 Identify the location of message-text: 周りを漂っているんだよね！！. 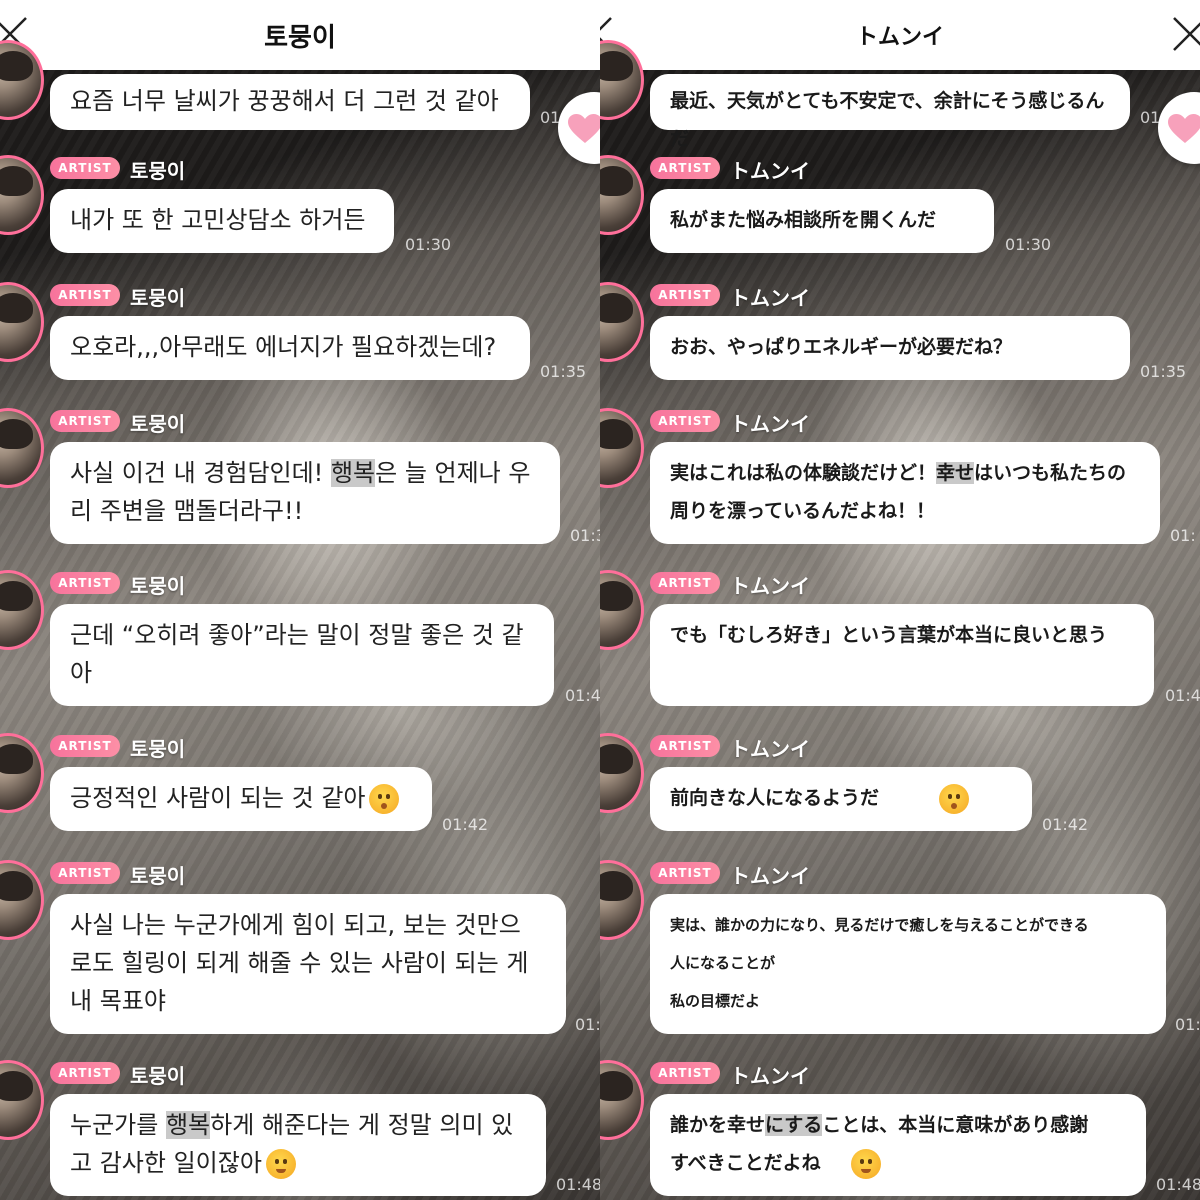
(803, 511).